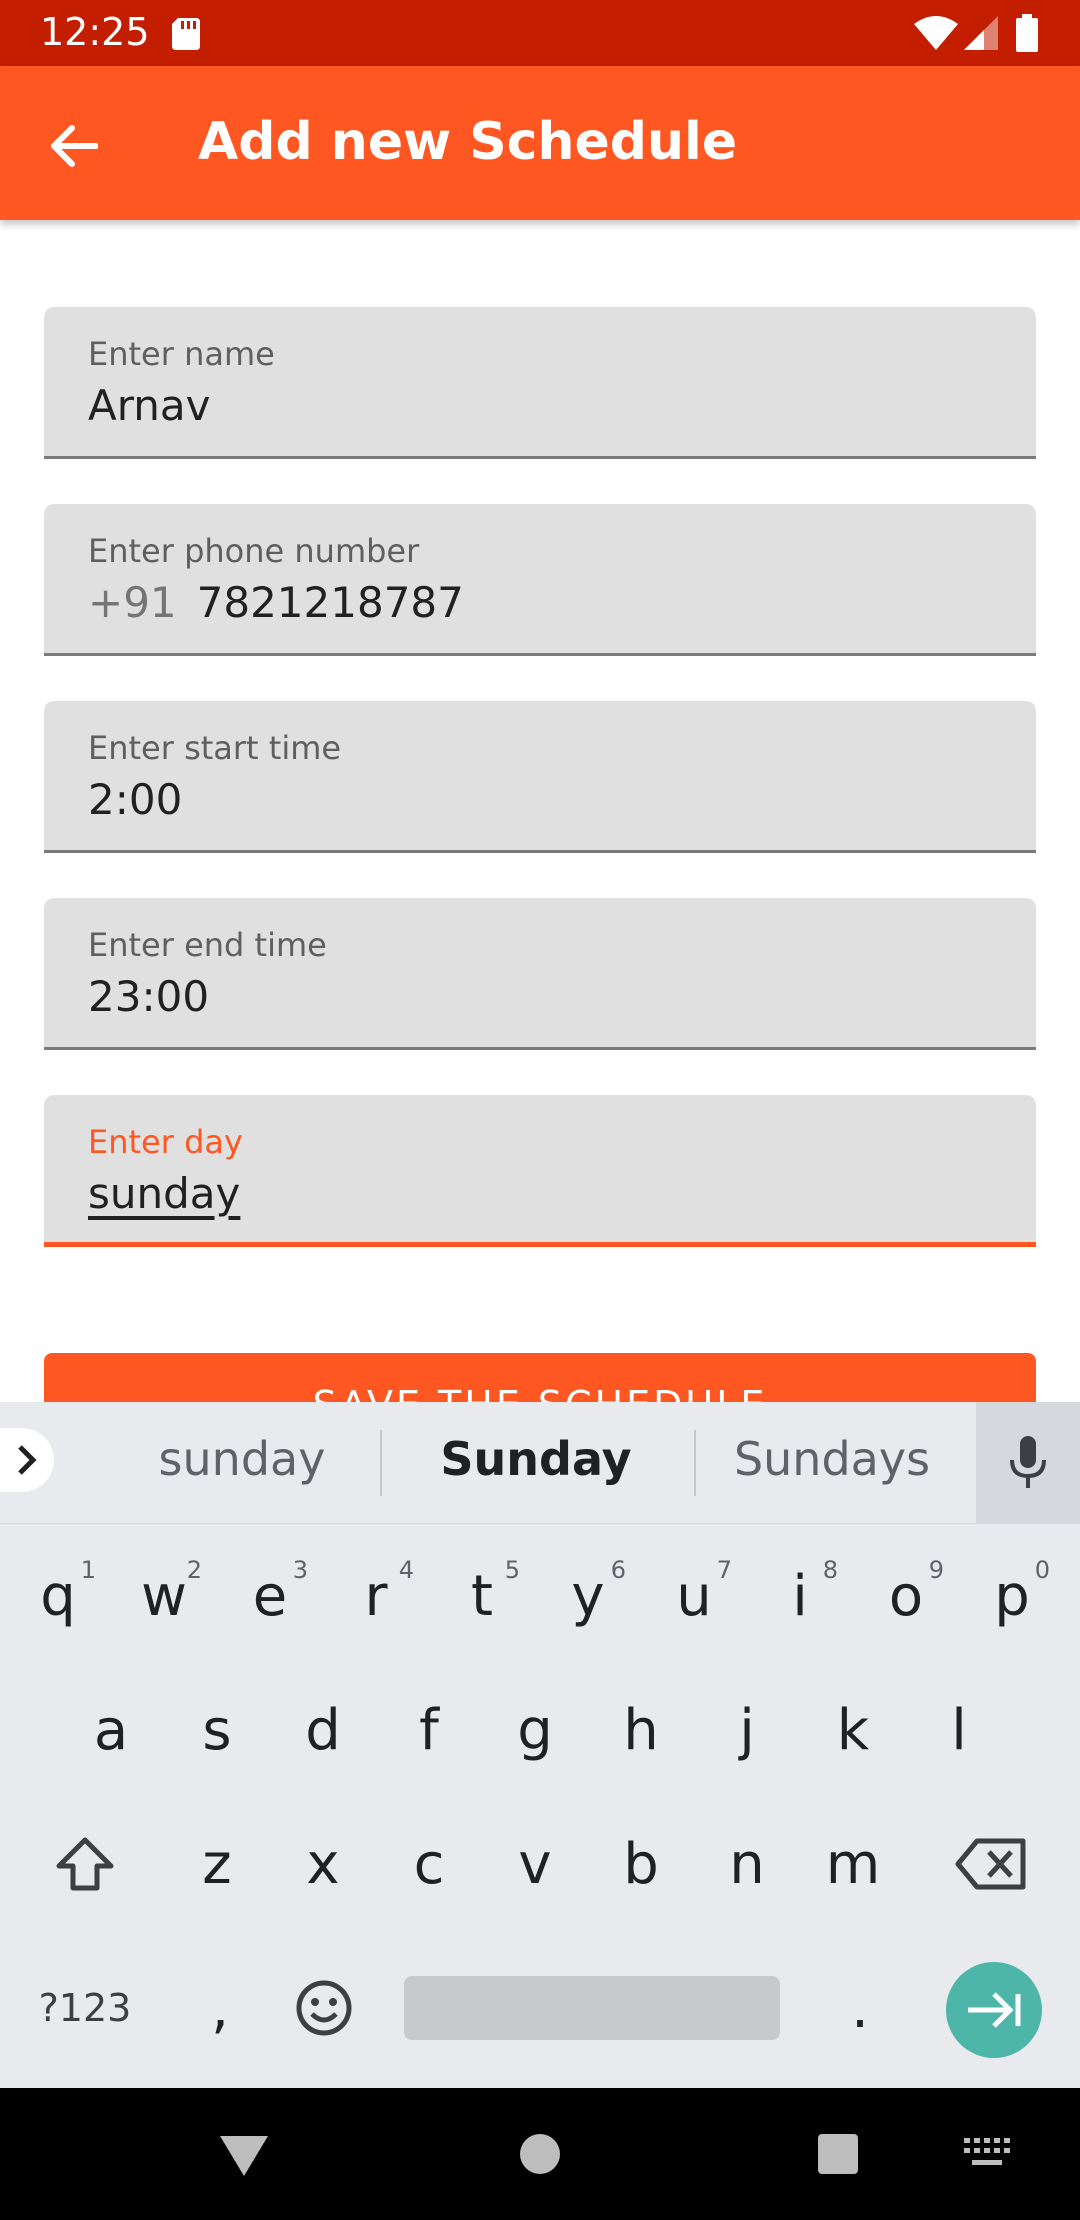  What do you see at coordinates (85, 2008) in the screenshot?
I see `symbols-key: ?123` at bounding box center [85, 2008].